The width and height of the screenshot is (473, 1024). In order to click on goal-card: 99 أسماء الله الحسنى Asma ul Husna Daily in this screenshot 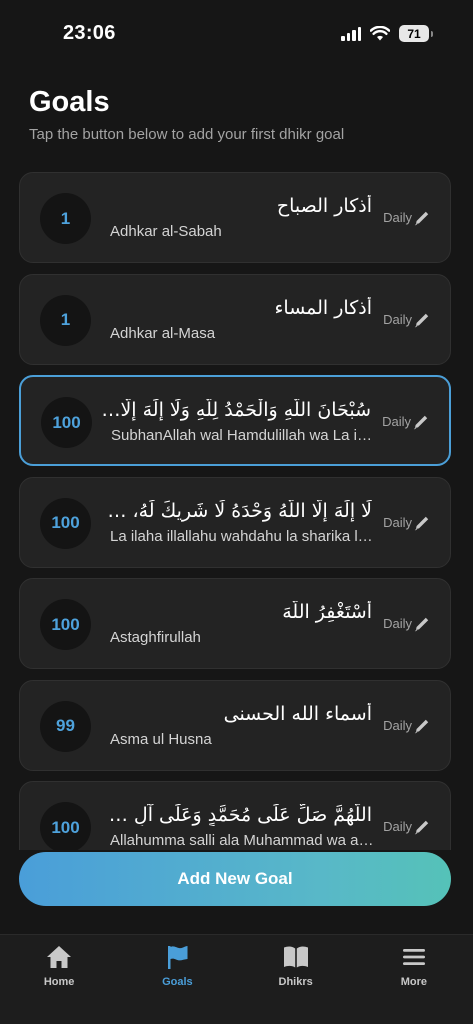, I will do `click(235, 725)`.